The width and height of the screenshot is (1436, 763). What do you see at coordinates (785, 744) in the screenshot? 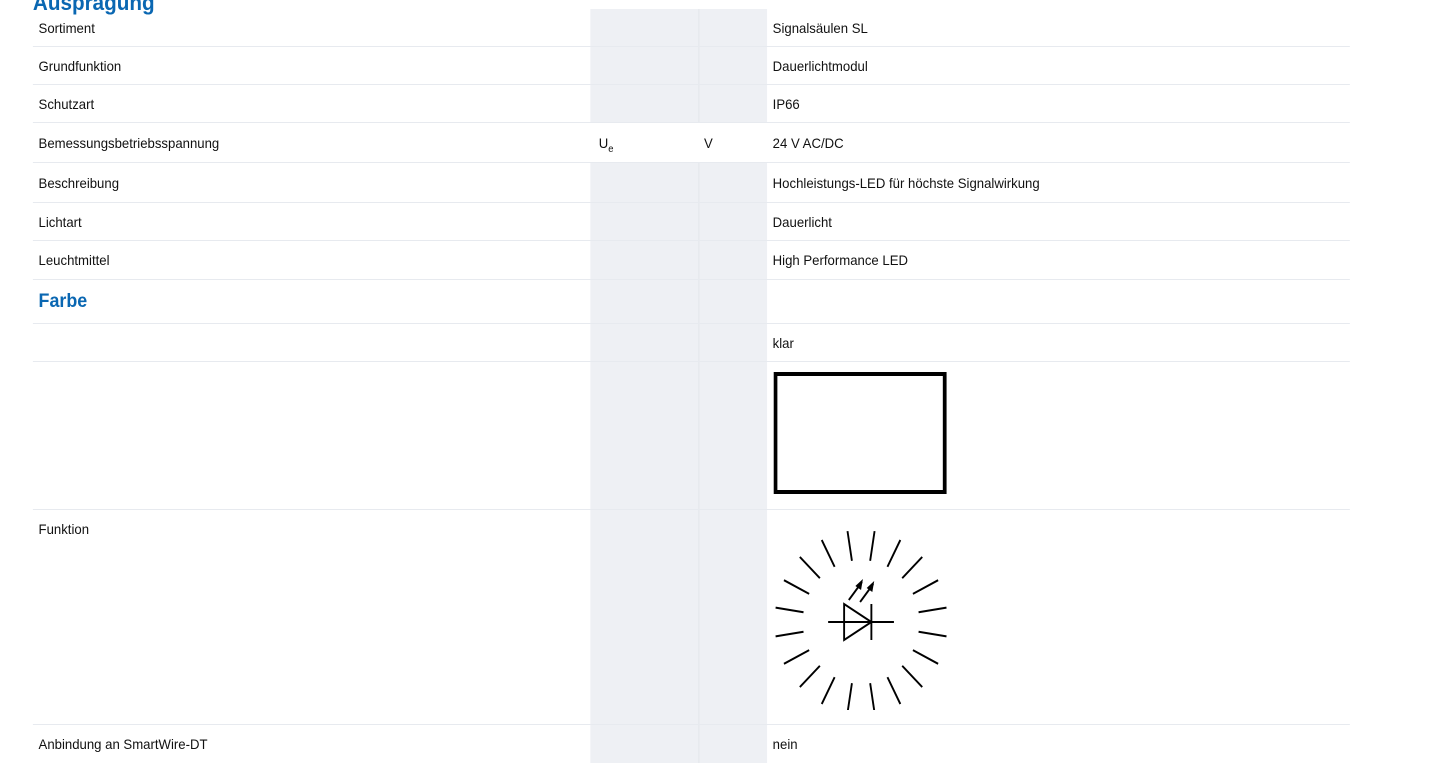
I see `property-value: nein` at bounding box center [785, 744].